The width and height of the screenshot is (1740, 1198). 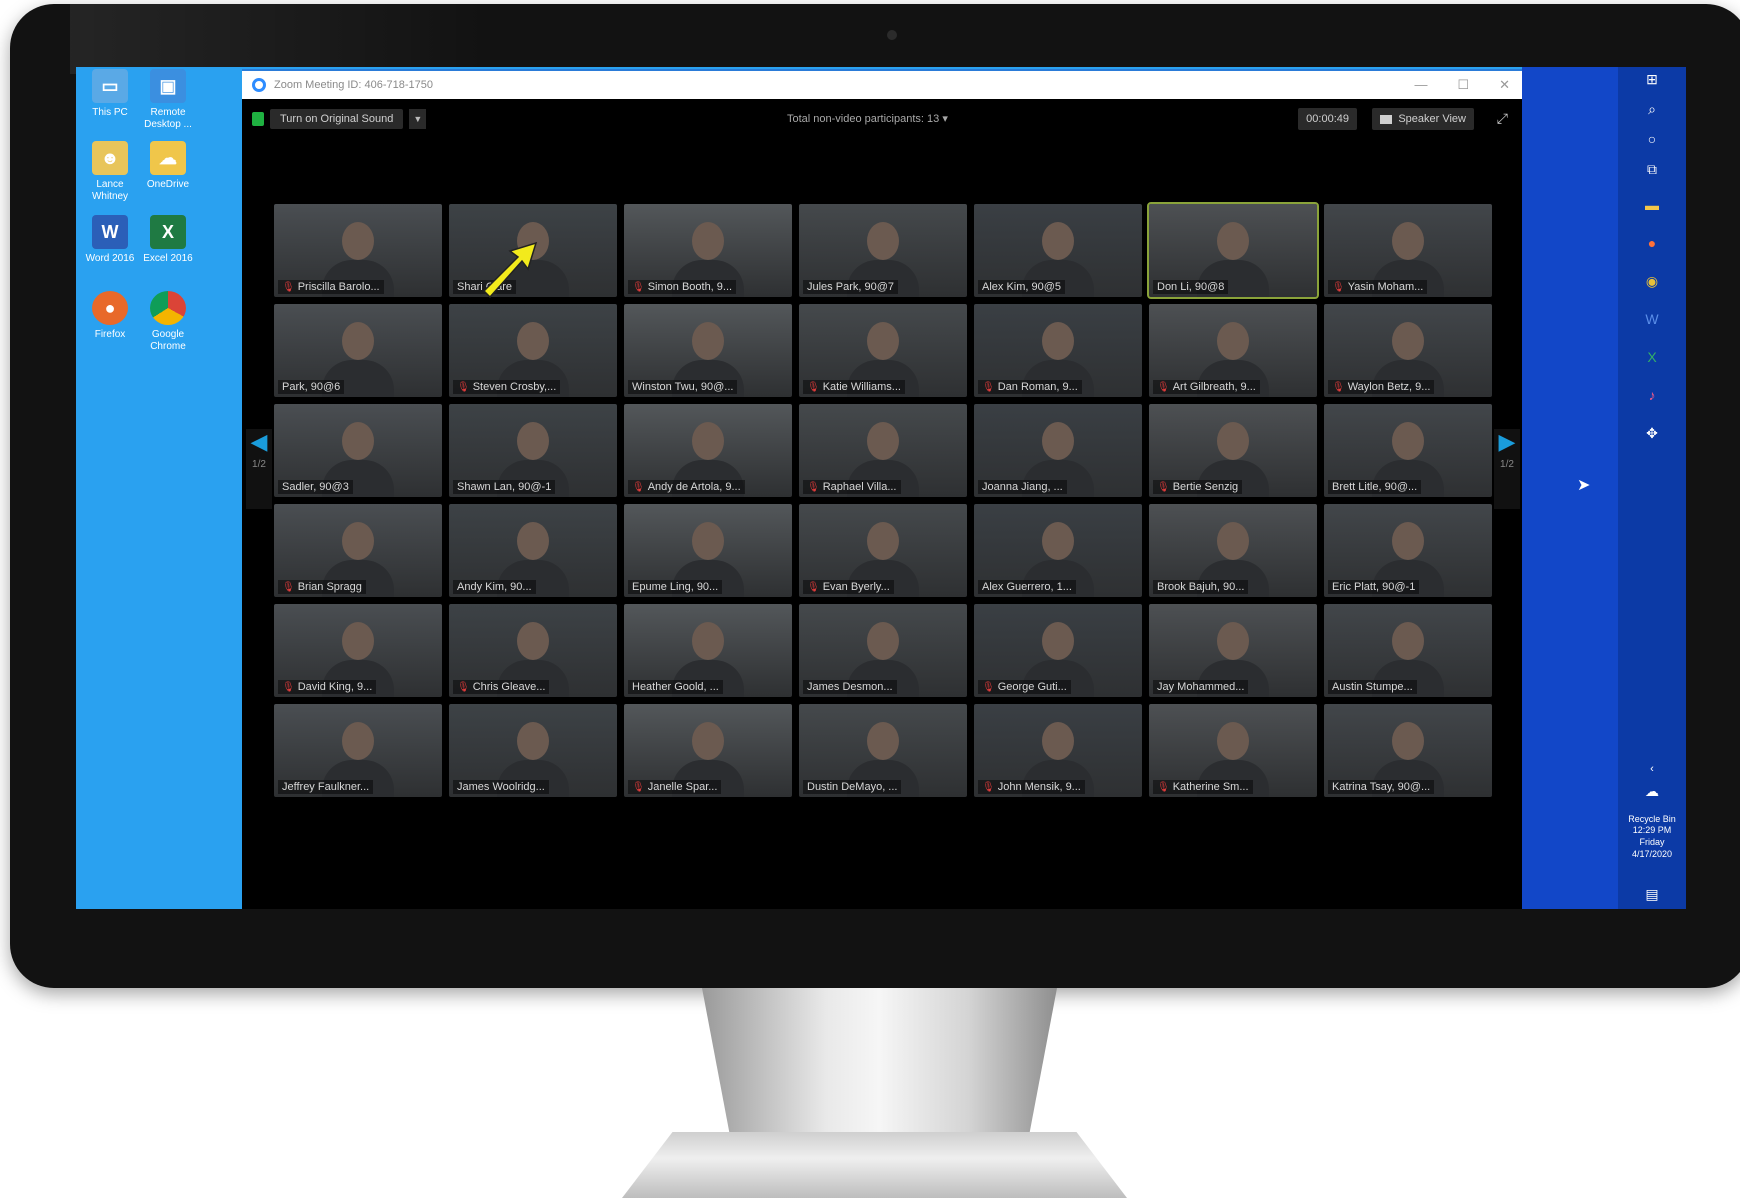 I want to click on desktop-icon-user-folder: ☻ Lance Whitney, so click(x=110, y=172).